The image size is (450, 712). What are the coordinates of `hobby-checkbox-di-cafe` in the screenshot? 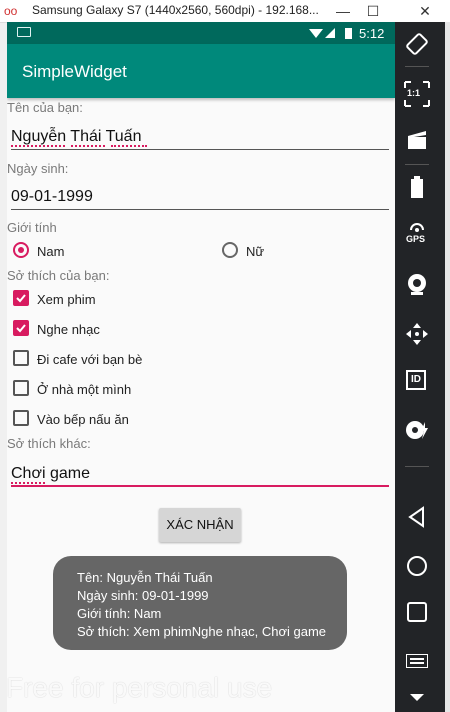 It's located at (21, 358).